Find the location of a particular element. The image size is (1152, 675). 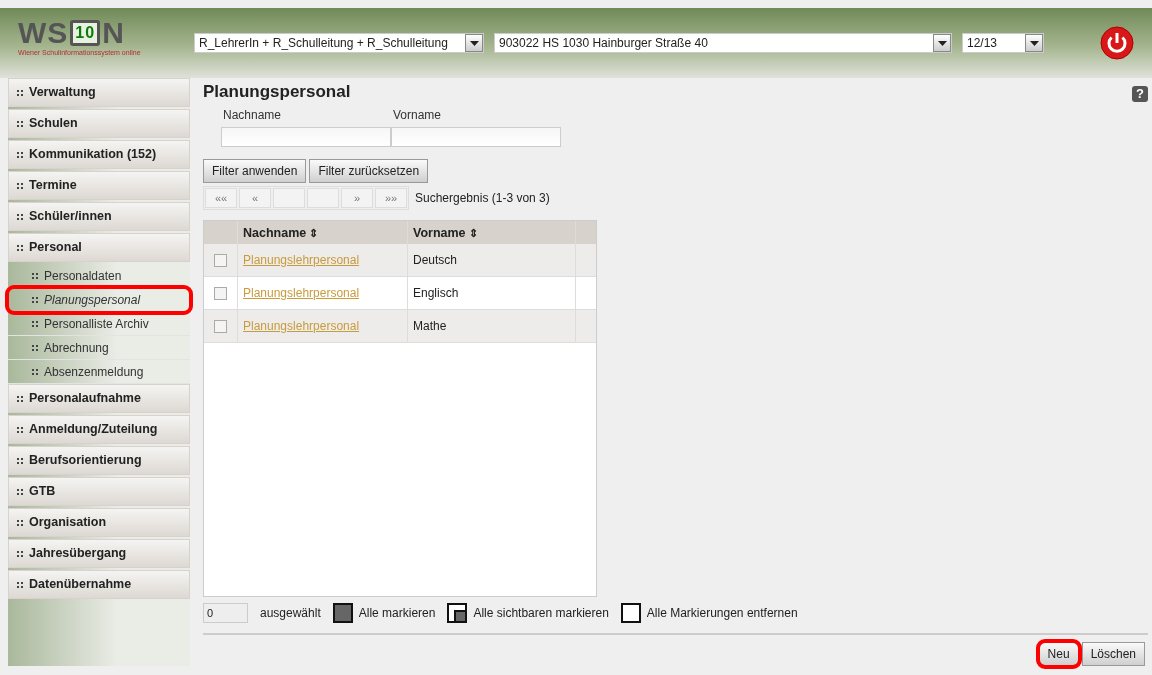

action-label: Alle Markierungen entfernen is located at coordinates (722, 613).